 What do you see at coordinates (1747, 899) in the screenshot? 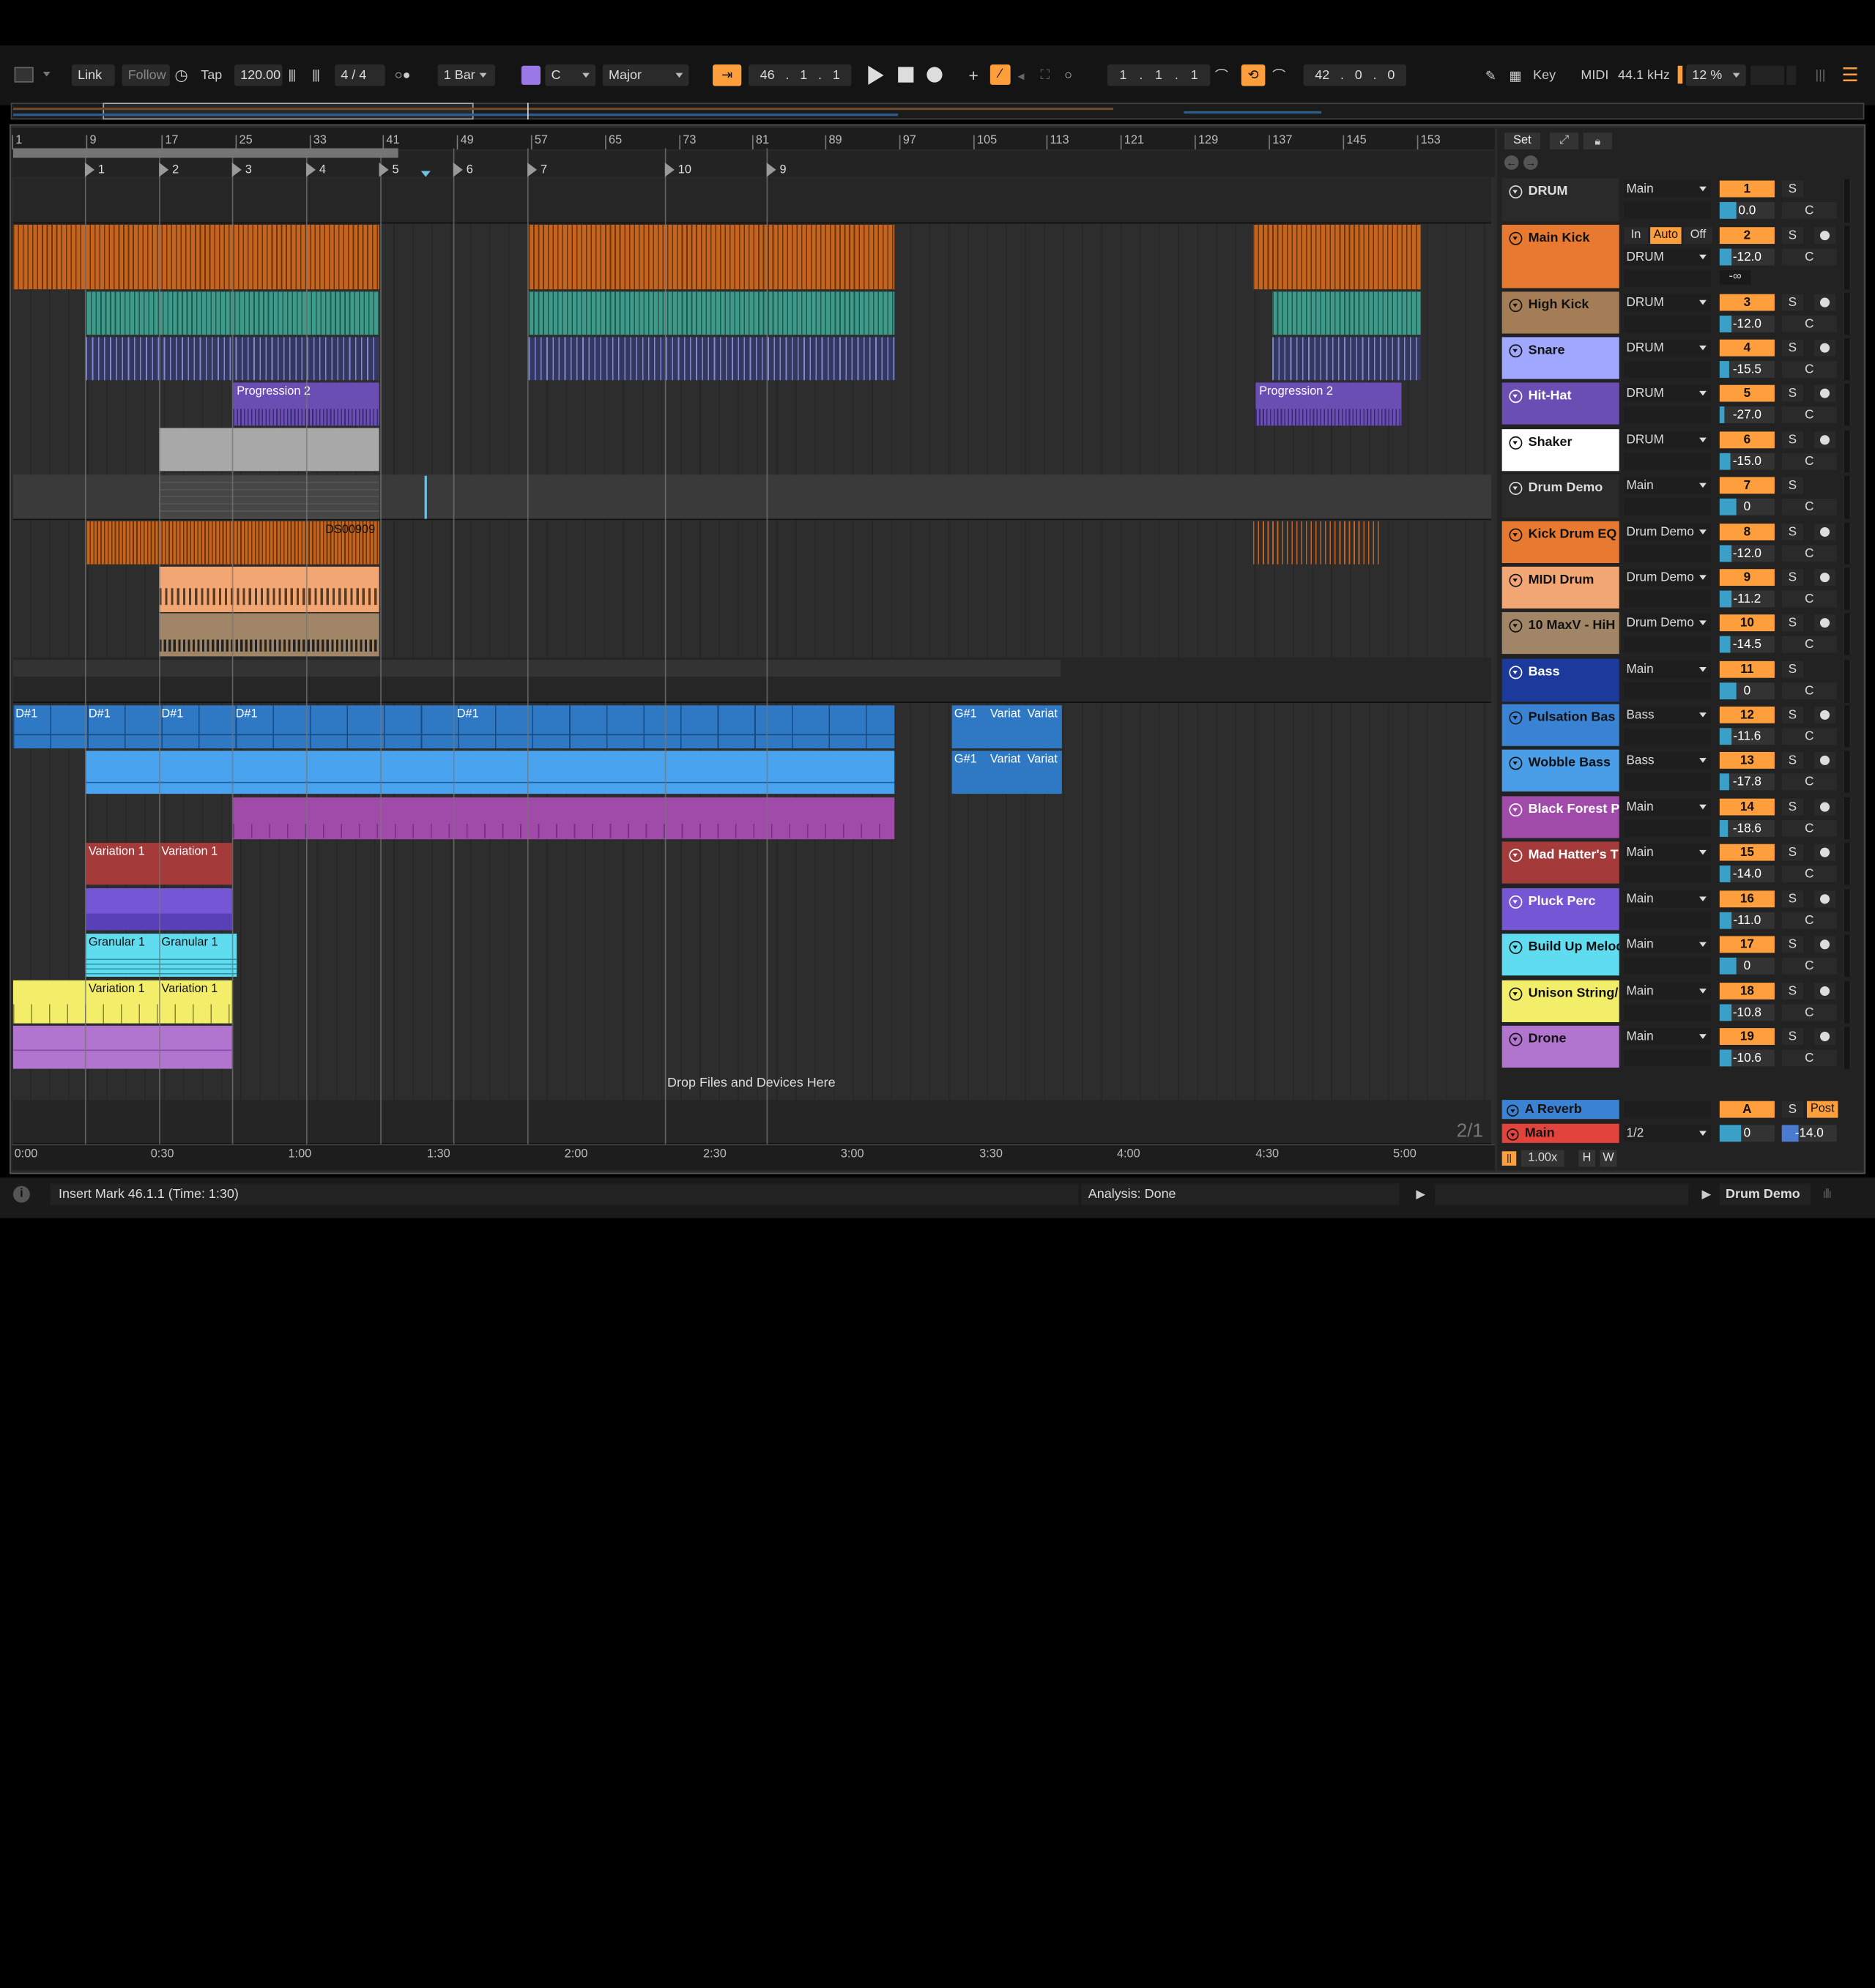
I see `track-activator: 16` at bounding box center [1747, 899].